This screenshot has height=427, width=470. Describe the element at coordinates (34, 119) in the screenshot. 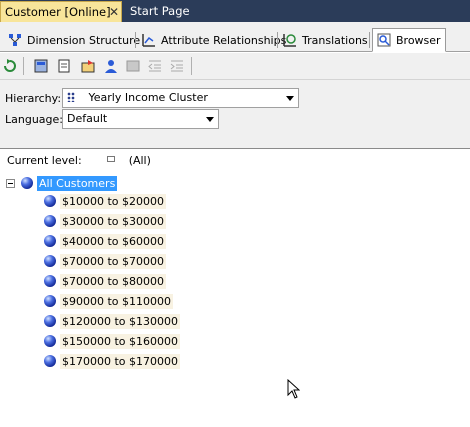

I see `language-label: Language:` at that location.